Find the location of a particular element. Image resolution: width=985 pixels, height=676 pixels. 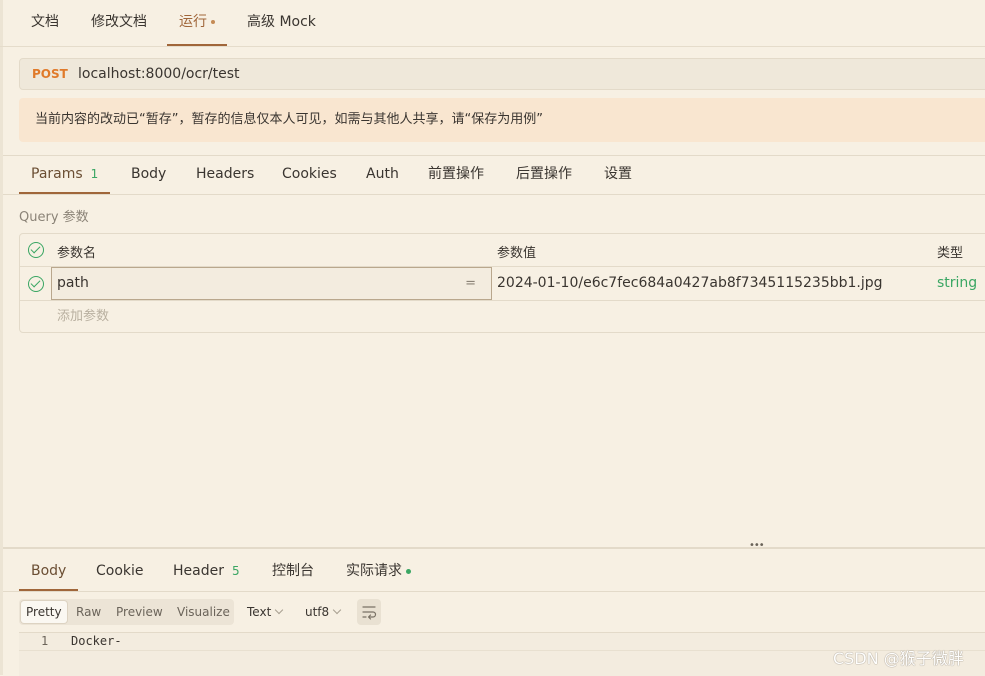

format-preview-button: Preview is located at coordinates (139, 612).